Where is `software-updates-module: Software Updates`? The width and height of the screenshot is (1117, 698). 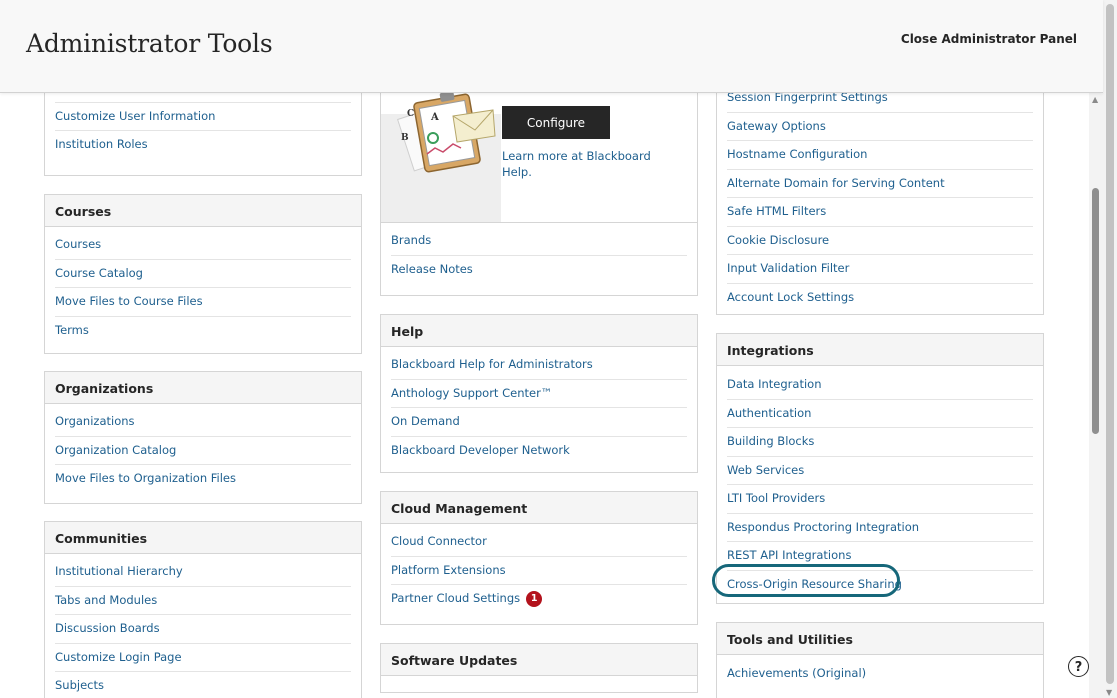 software-updates-module: Software Updates is located at coordinates (539, 668).